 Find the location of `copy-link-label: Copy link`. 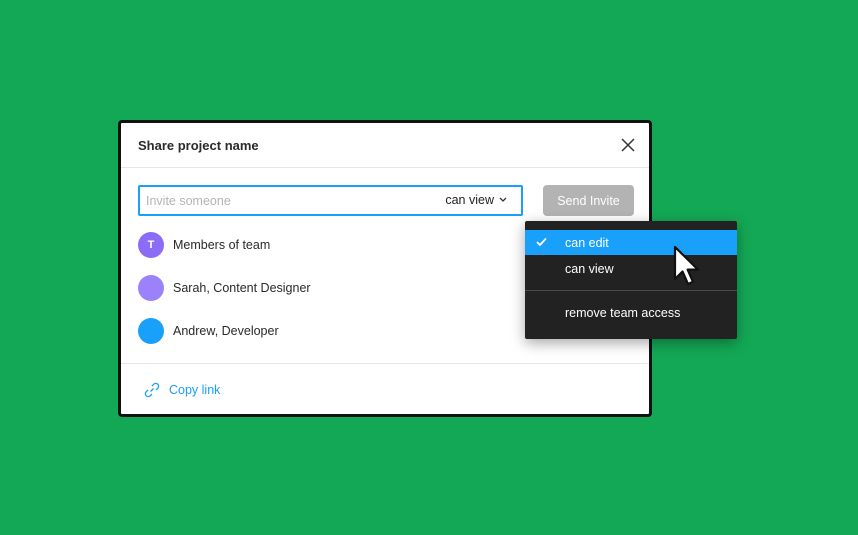

copy-link-label: Copy link is located at coordinates (195, 390).